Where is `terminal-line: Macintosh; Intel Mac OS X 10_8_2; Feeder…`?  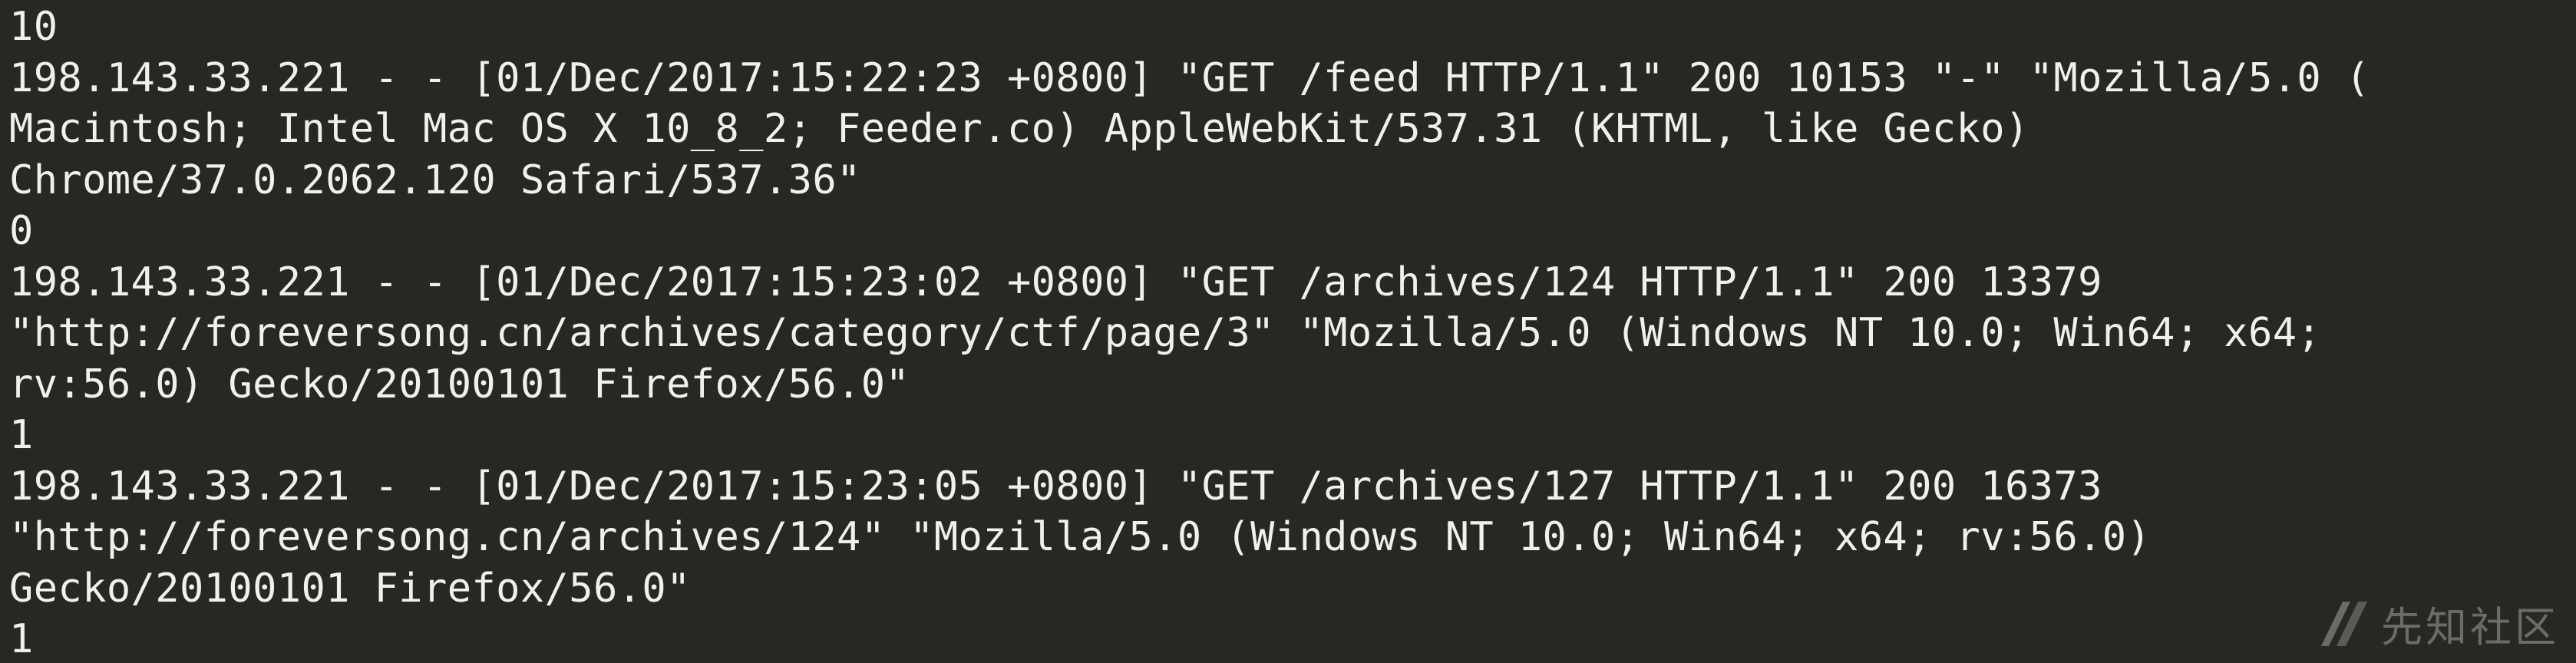
terminal-line: Macintosh; Intel Mac OS X 10_8_2; Feeder… is located at coordinates (1019, 129).